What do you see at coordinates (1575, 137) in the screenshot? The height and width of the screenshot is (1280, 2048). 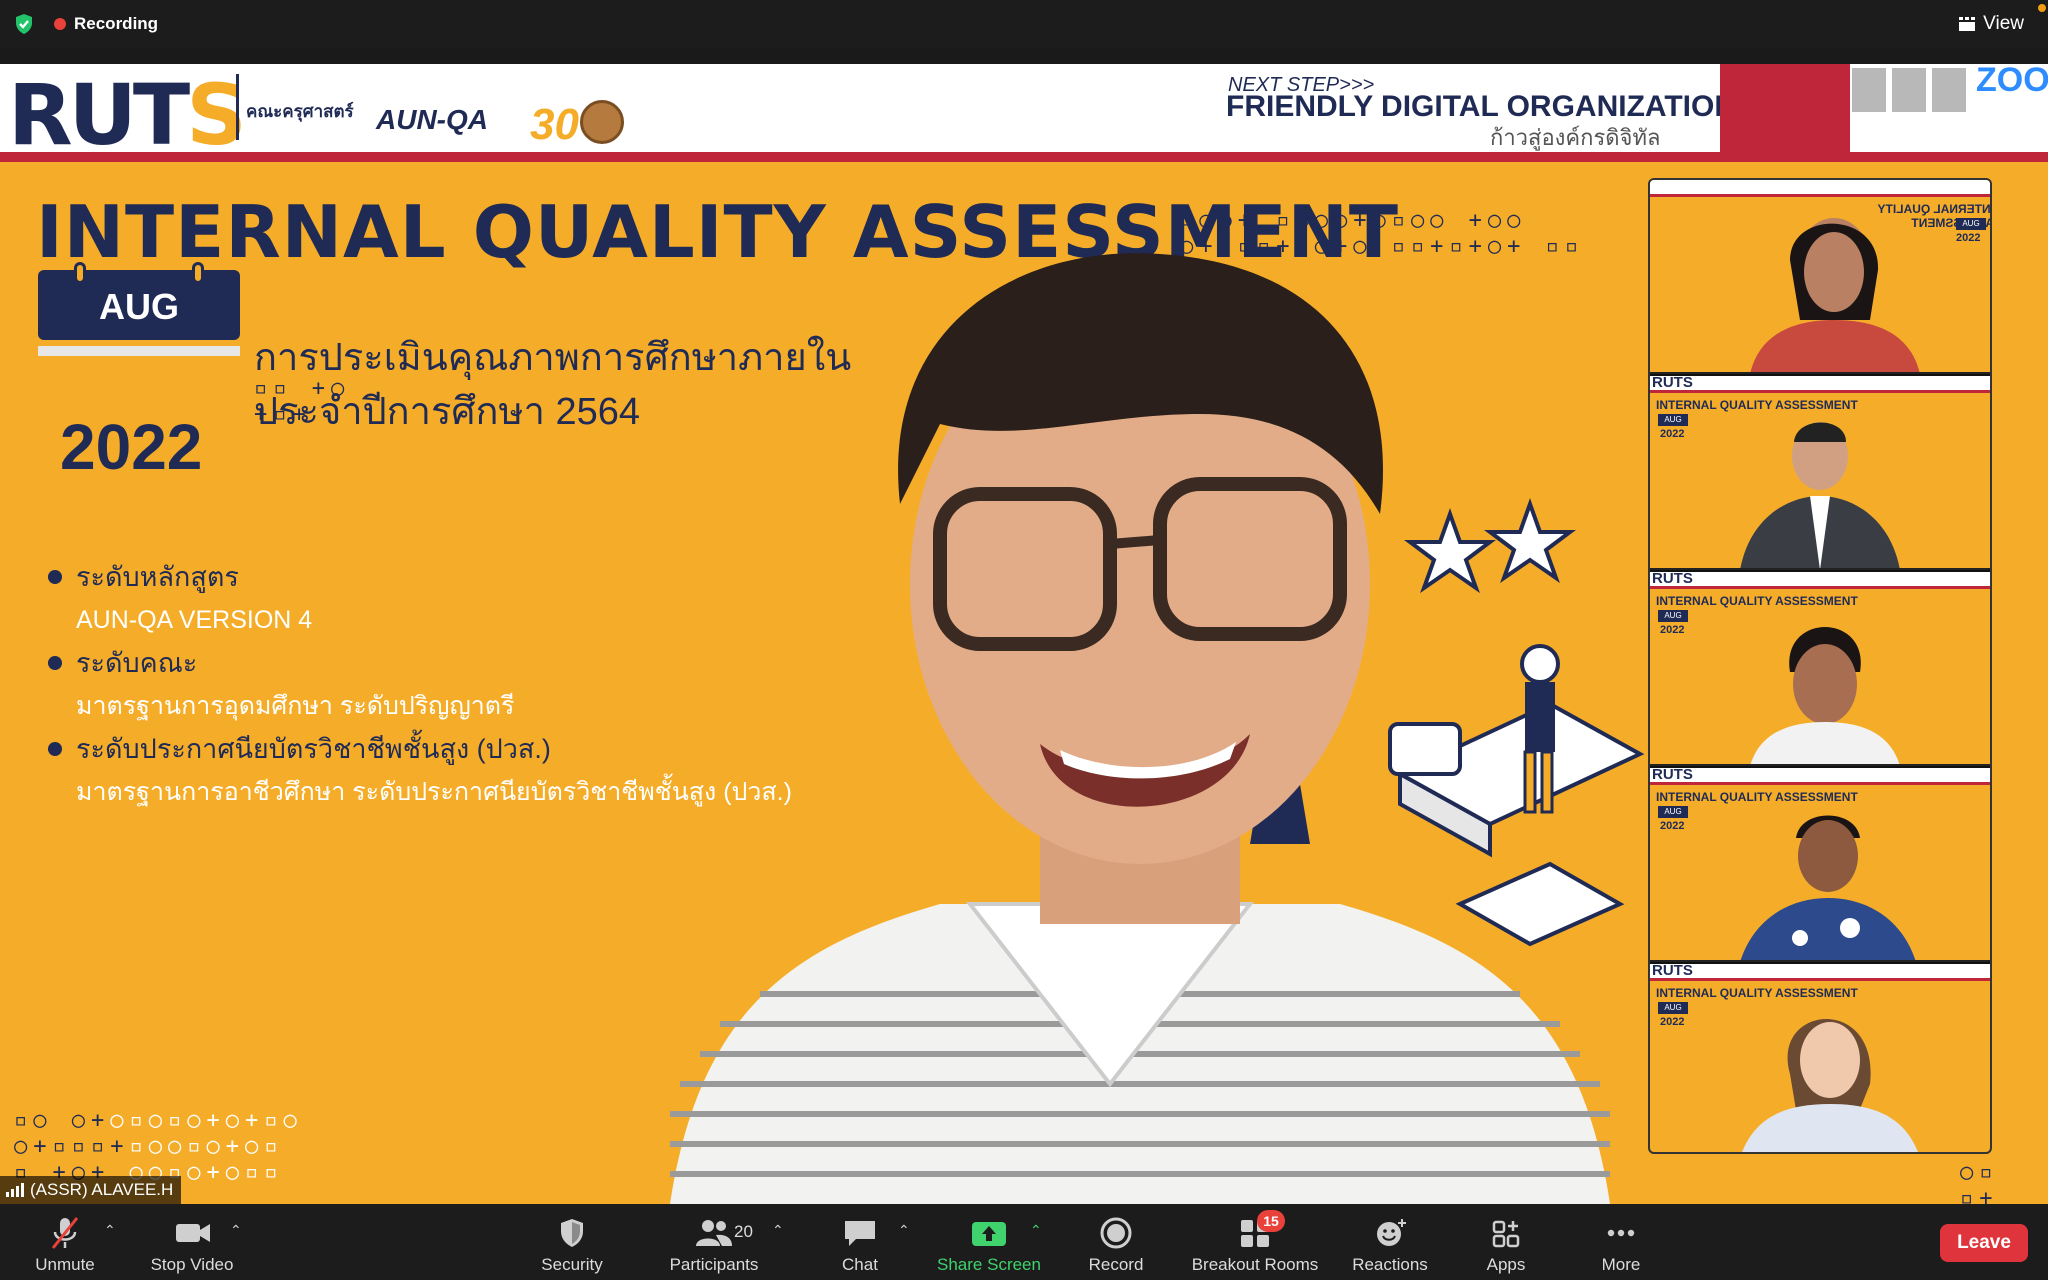 I see `friendly-digital-subtext: ก้าวสู่องค์กรดิจิทัล` at bounding box center [1575, 137].